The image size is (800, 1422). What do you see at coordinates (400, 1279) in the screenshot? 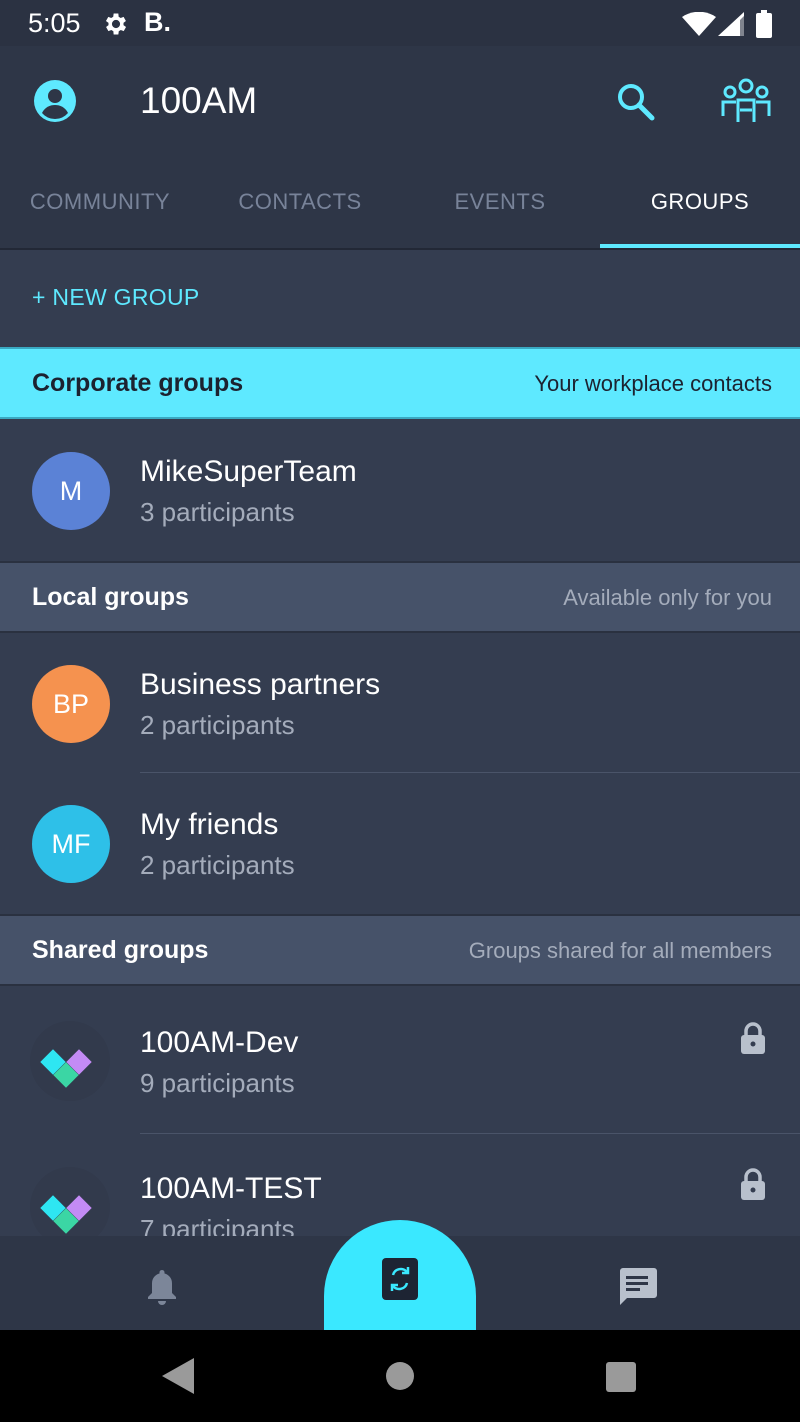
I see `sync-icon` at bounding box center [400, 1279].